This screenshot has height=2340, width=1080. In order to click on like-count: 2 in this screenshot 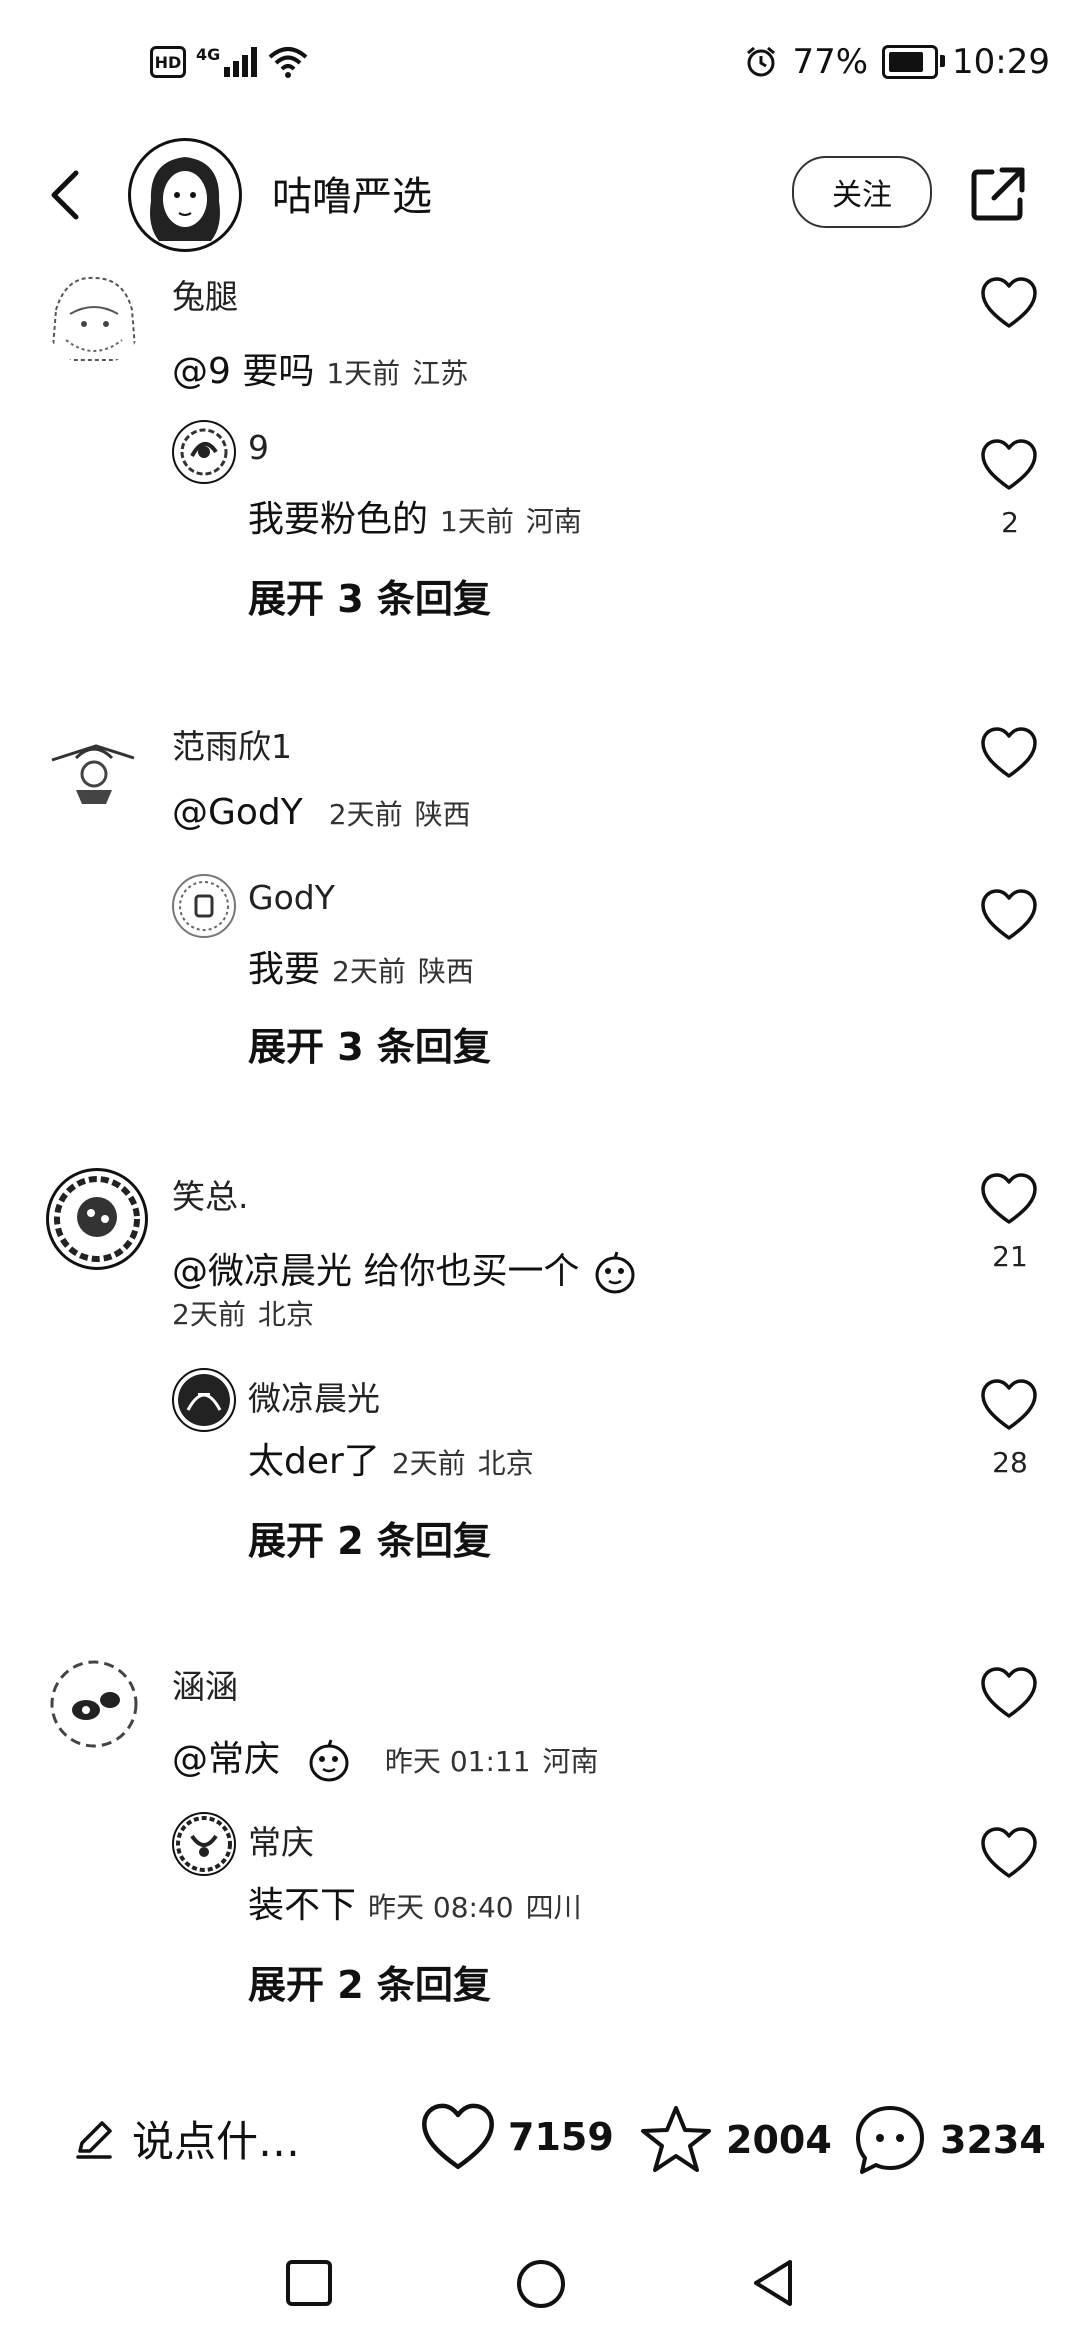, I will do `click(1010, 522)`.